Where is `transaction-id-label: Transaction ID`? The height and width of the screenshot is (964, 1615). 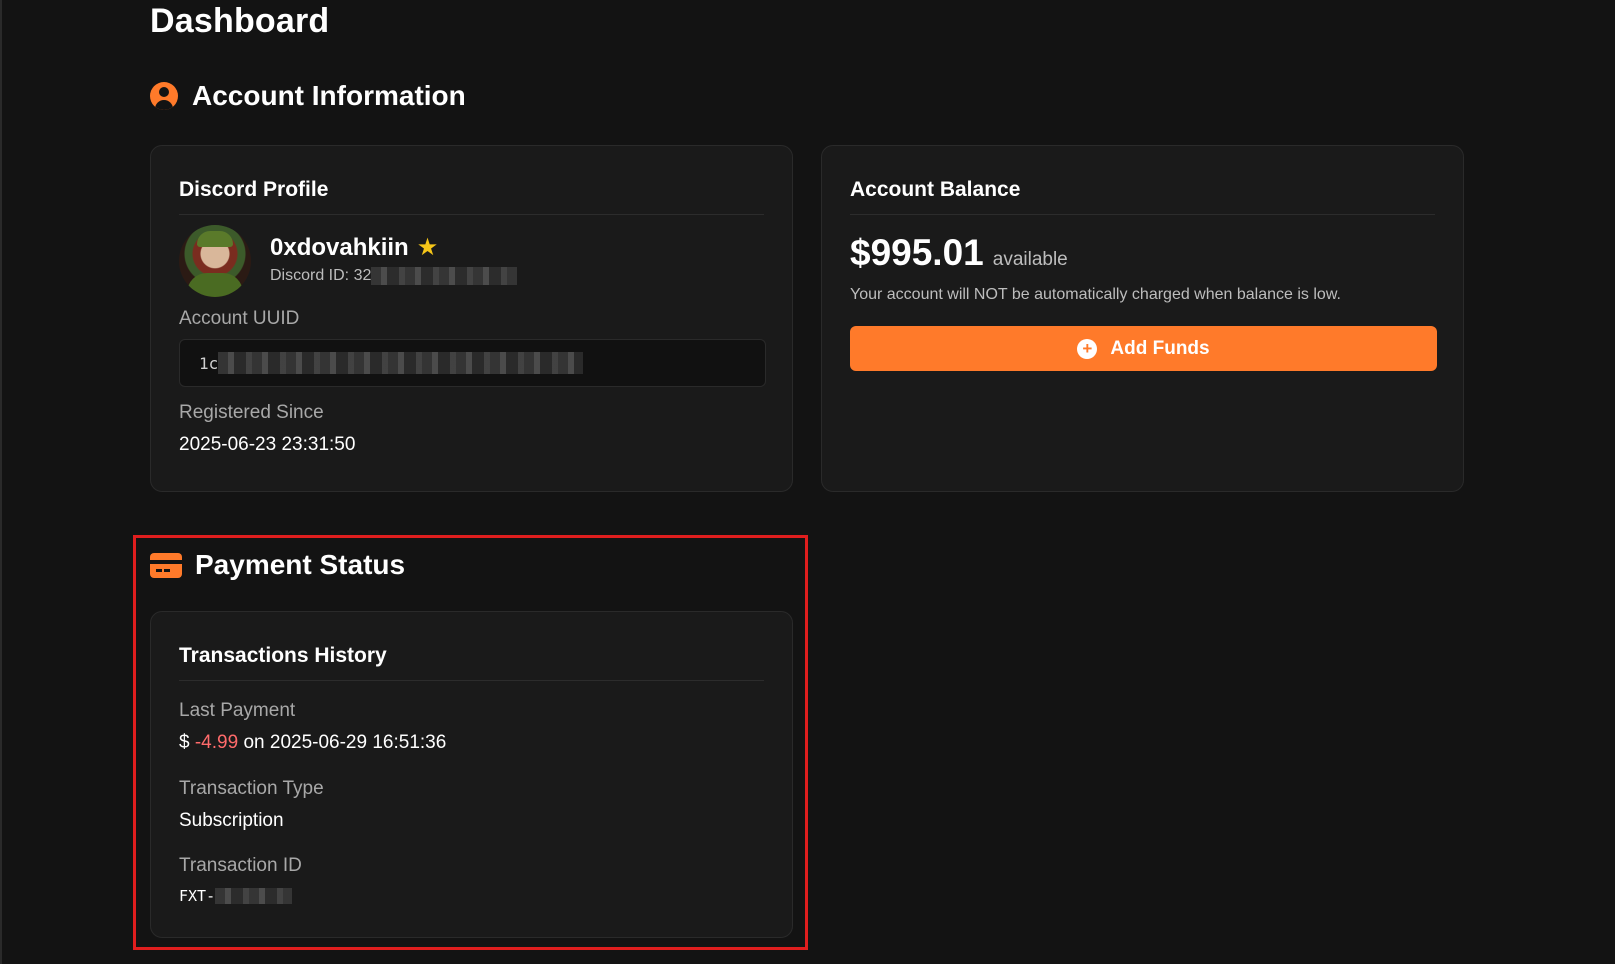 transaction-id-label: Transaction ID is located at coordinates (240, 865).